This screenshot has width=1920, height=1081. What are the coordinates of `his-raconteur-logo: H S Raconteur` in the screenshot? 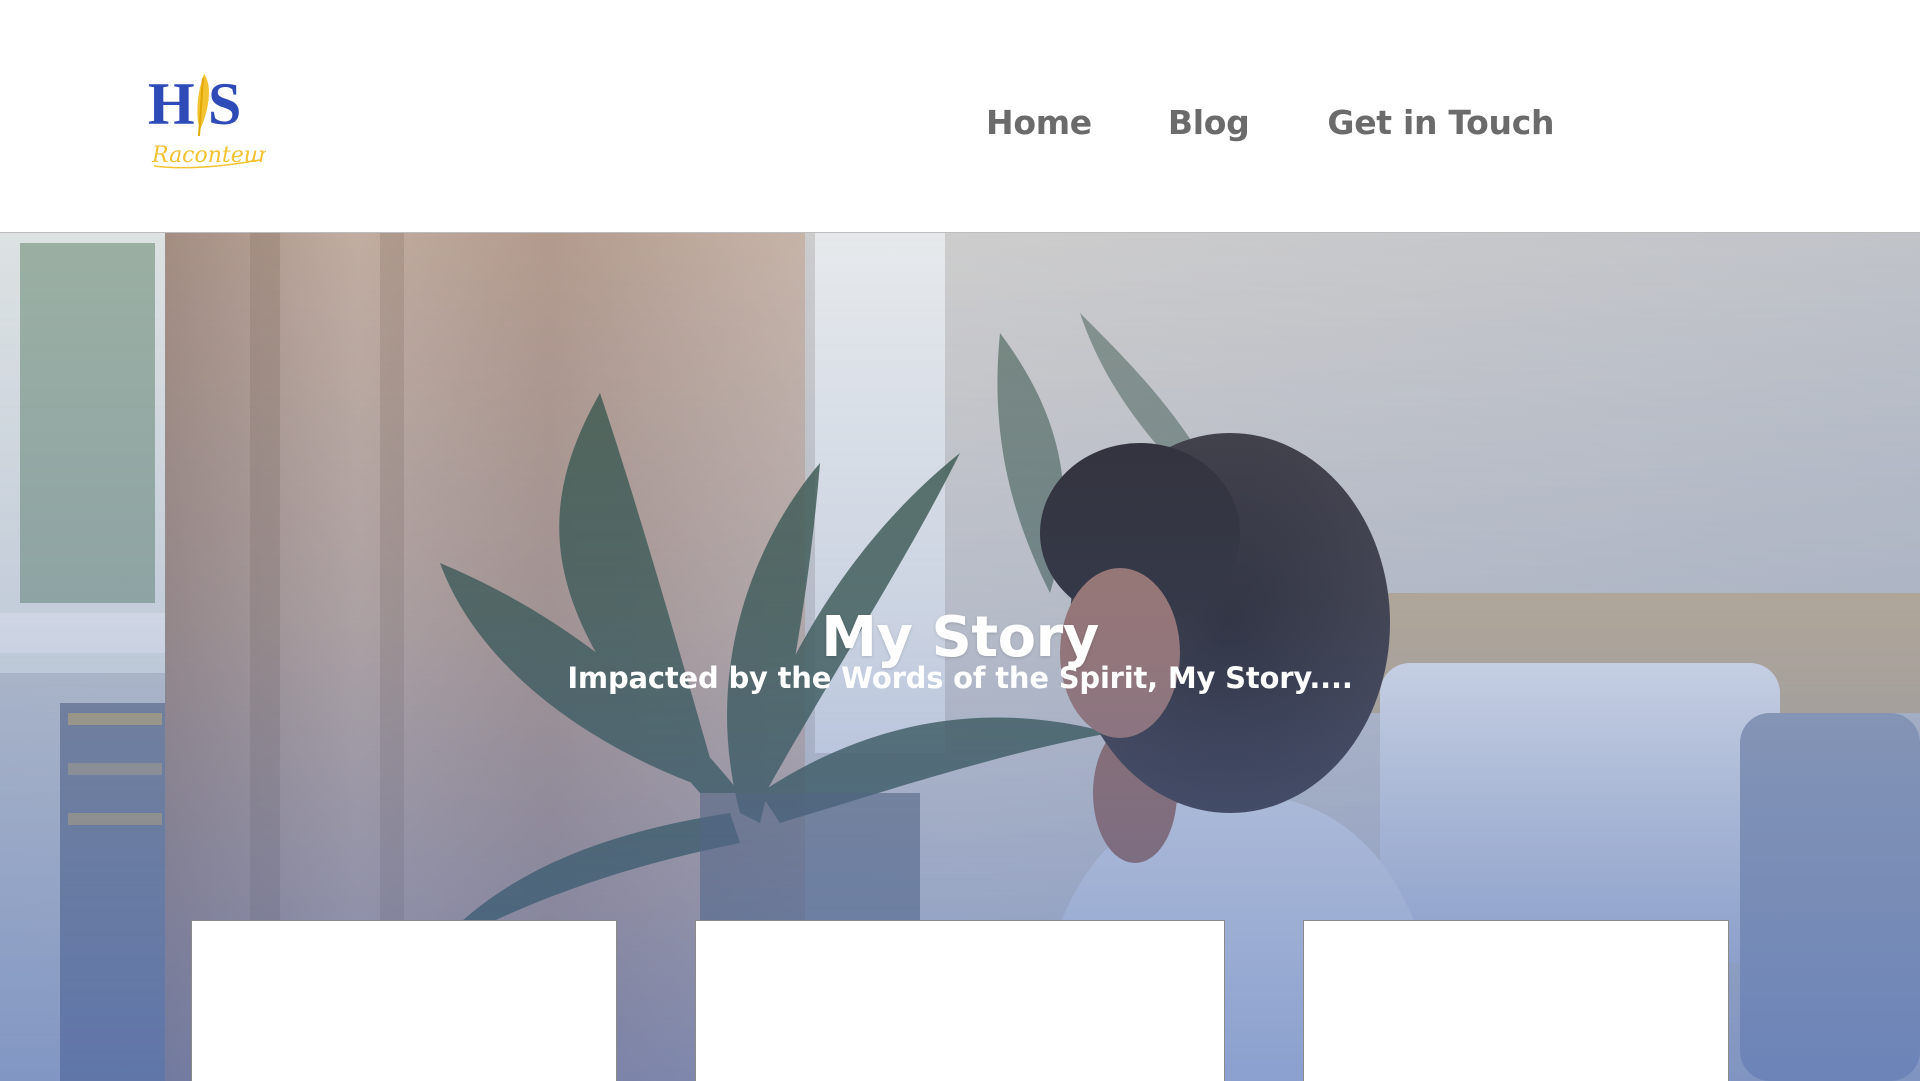 It's located at (209, 120).